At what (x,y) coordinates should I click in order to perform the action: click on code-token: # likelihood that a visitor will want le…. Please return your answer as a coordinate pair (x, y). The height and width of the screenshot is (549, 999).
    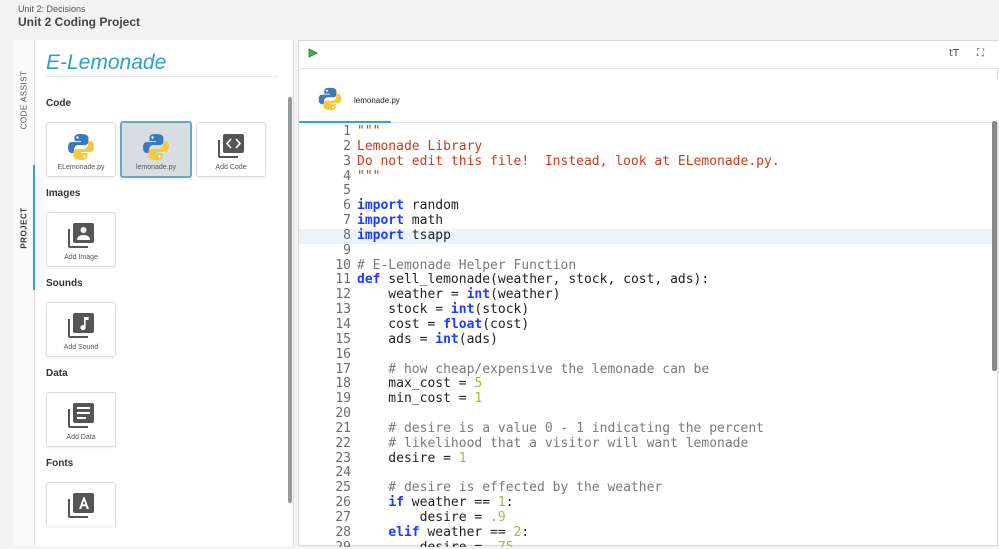
    Looking at the image, I should click on (553, 443).